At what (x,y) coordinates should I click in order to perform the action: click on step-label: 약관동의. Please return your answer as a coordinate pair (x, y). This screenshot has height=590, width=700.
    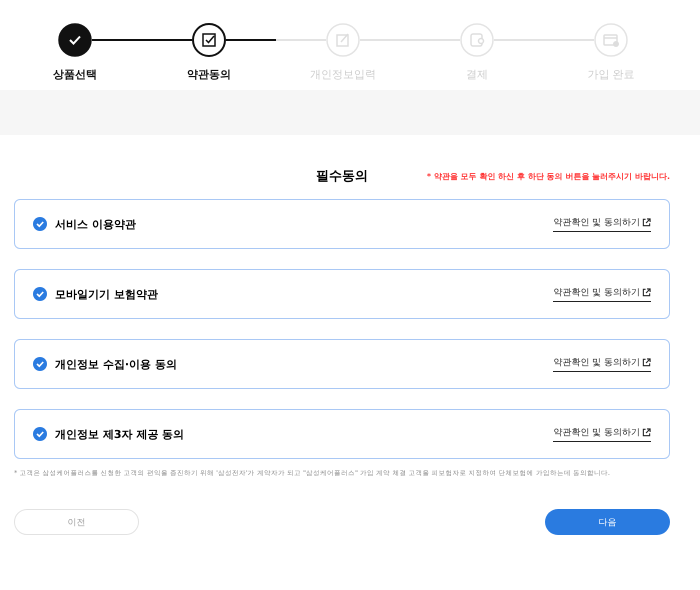
    Looking at the image, I should click on (209, 74).